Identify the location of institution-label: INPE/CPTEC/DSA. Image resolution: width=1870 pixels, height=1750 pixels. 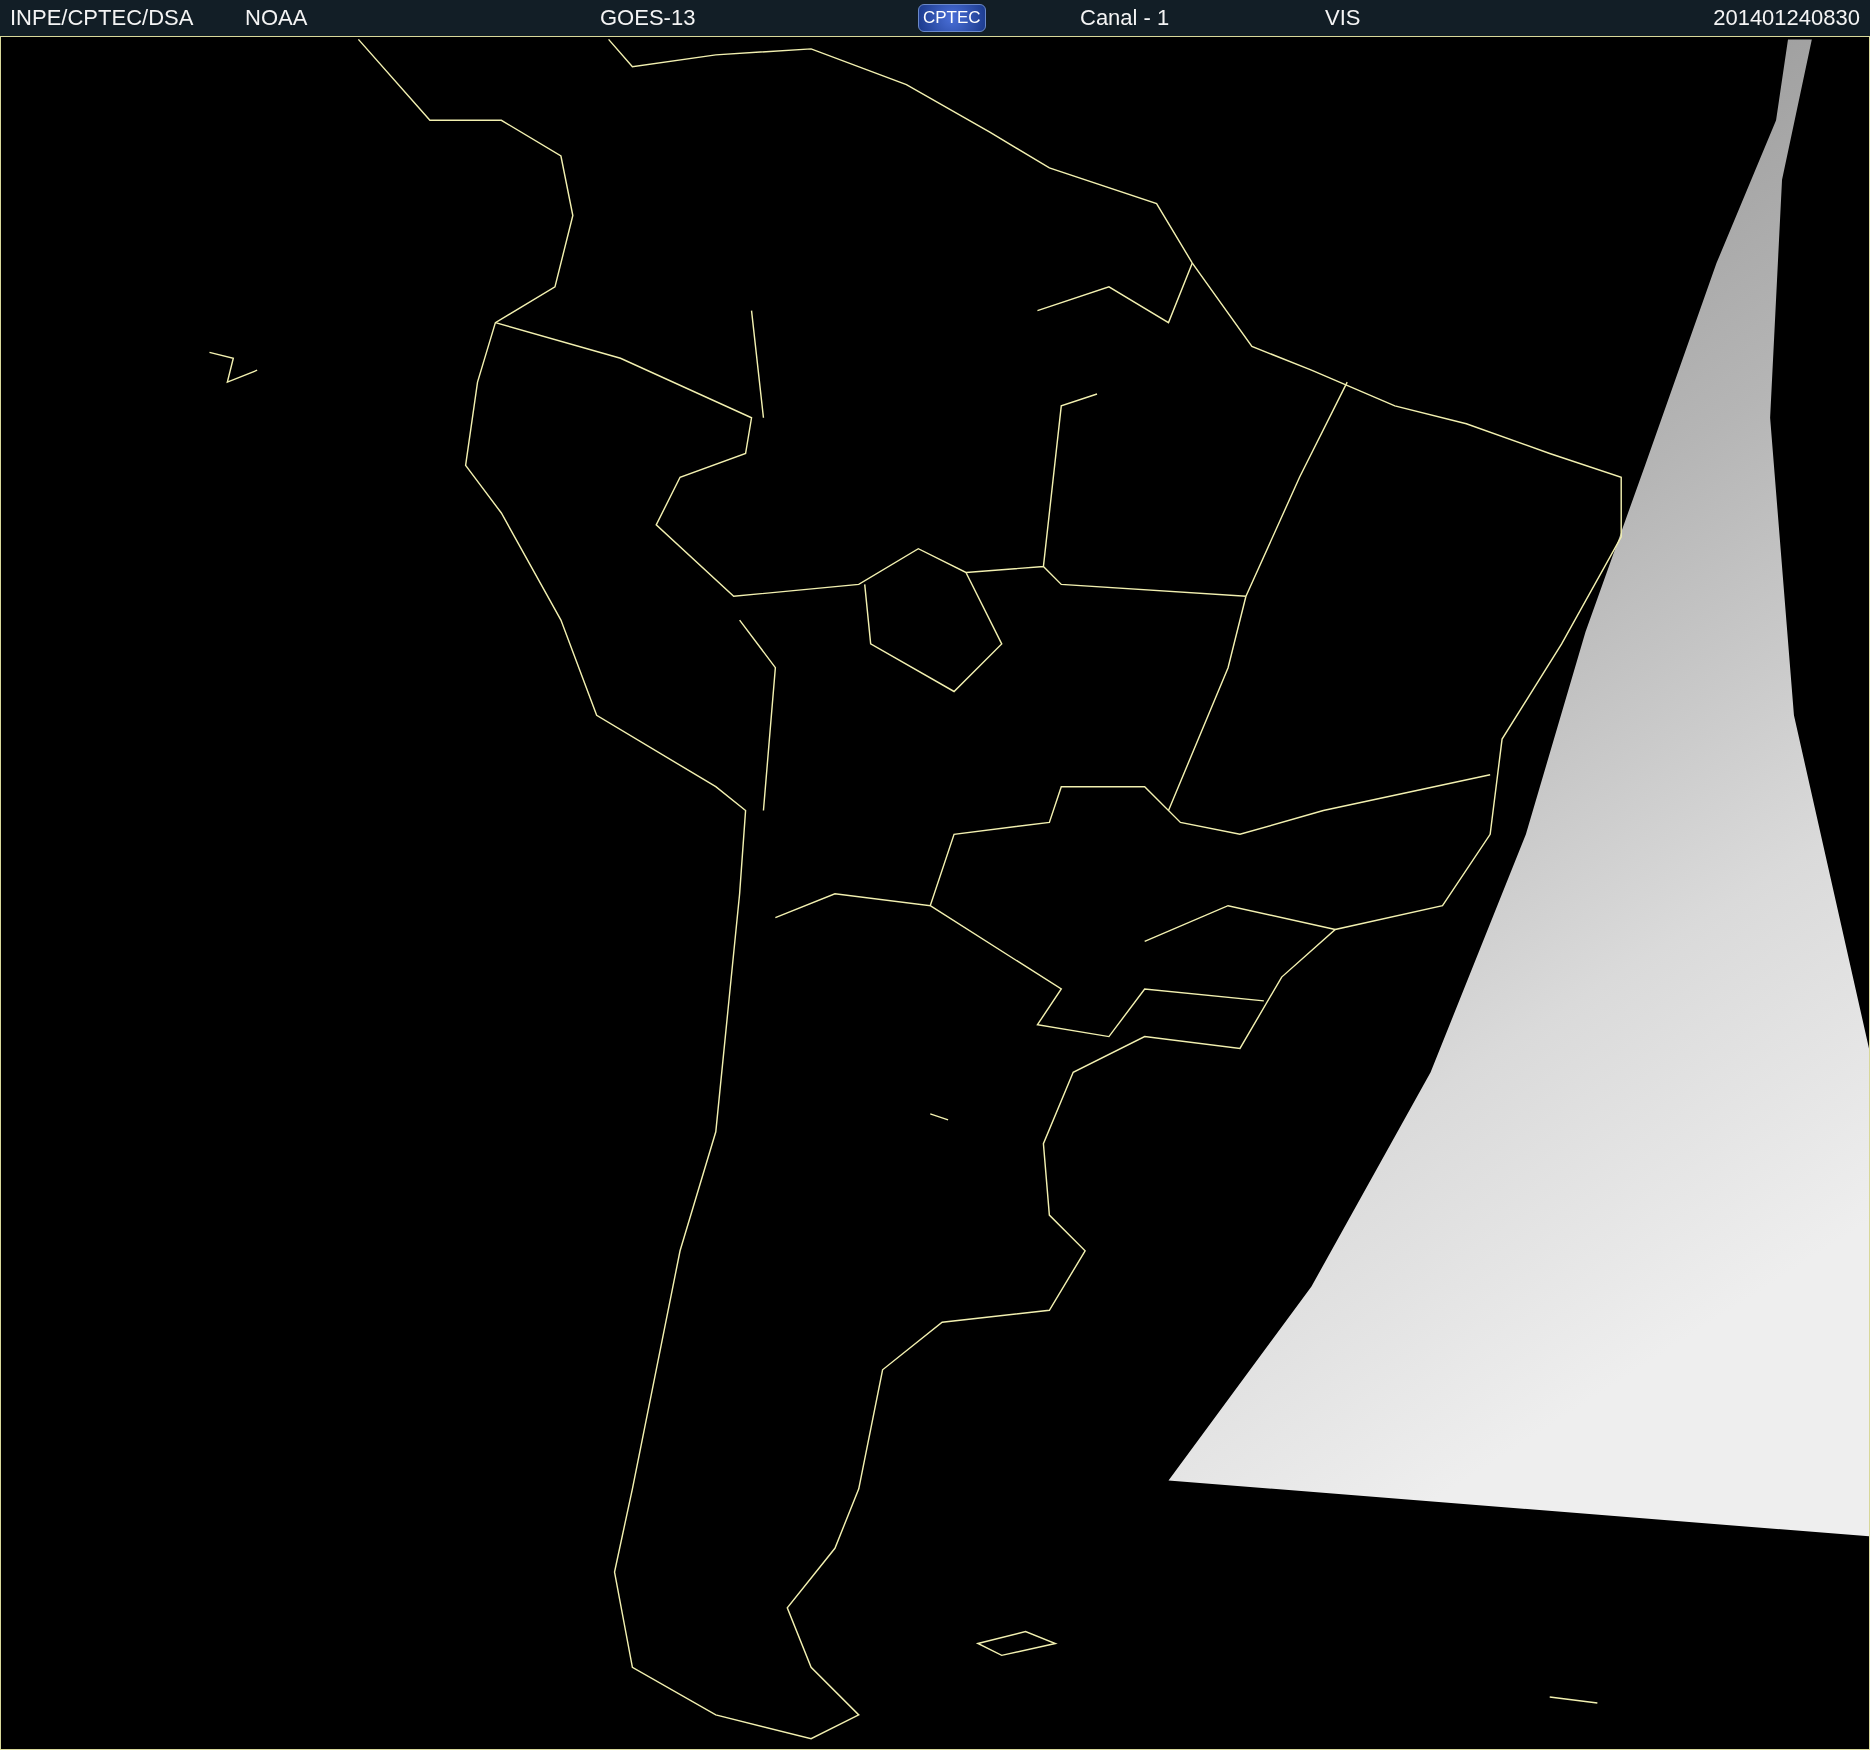
(102, 18).